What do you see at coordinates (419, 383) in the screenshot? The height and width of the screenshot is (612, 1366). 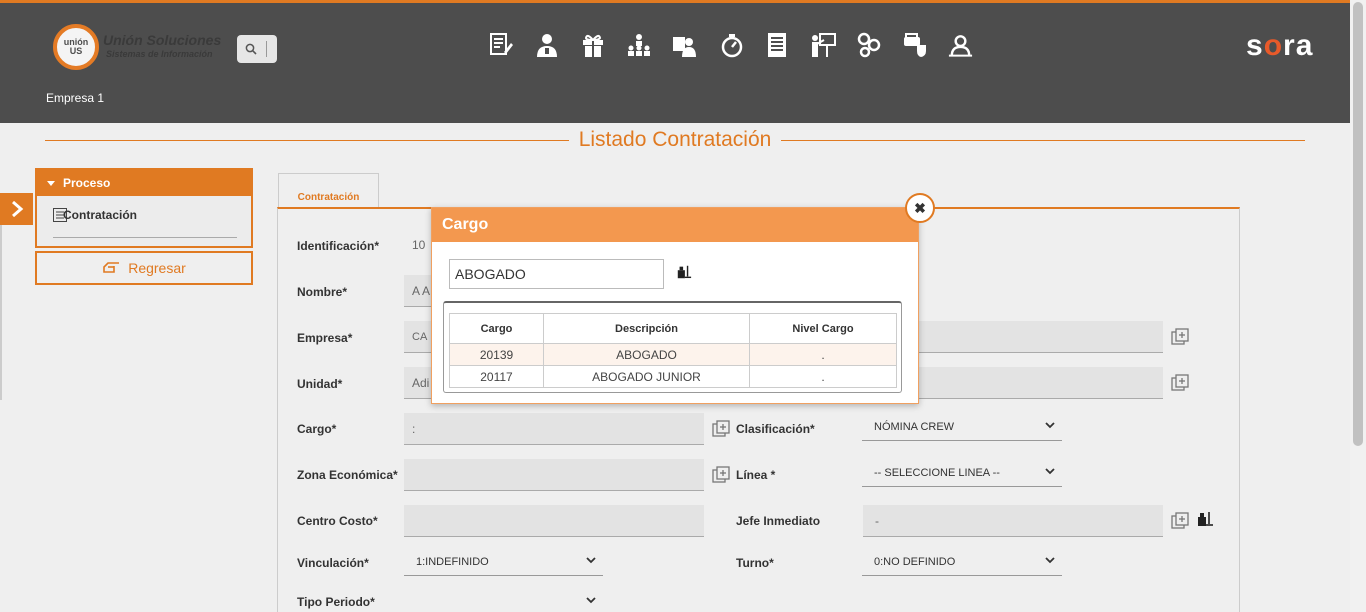 I see `unidad-field: Adi` at bounding box center [419, 383].